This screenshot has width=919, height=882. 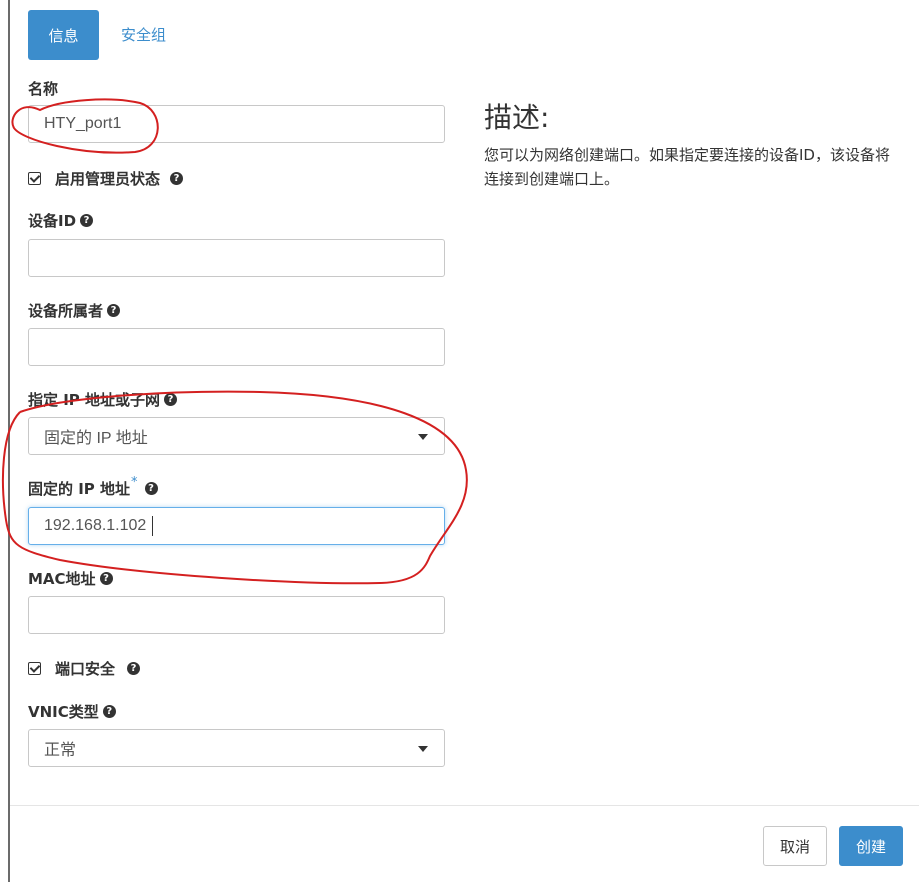 I want to click on device-owner-label: 设备所属者 ?, so click(x=74, y=310).